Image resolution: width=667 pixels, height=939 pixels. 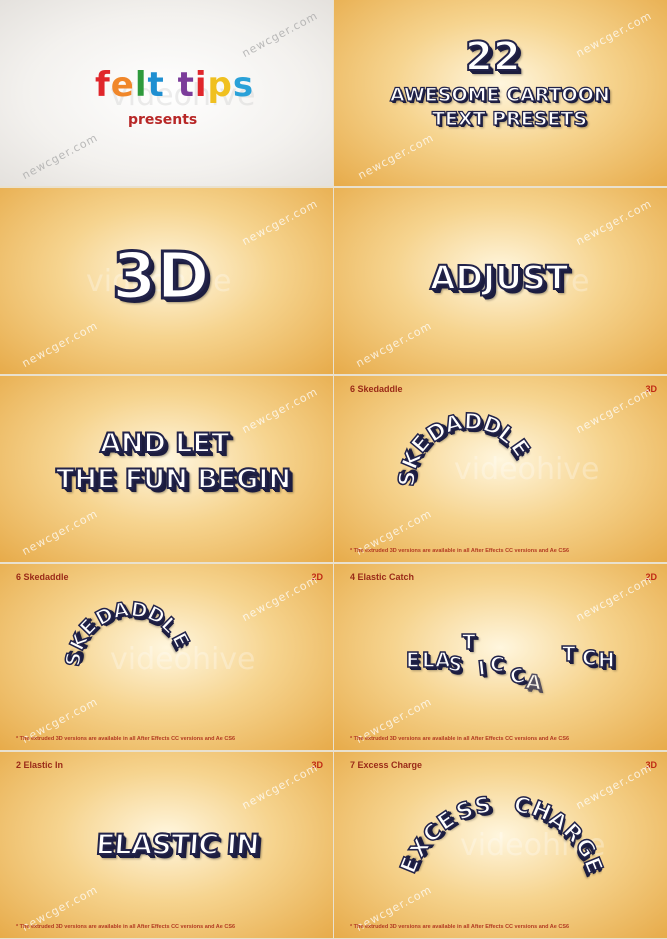 What do you see at coordinates (120, 610) in the screenshot?
I see `arc-letter: A` at bounding box center [120, 610].